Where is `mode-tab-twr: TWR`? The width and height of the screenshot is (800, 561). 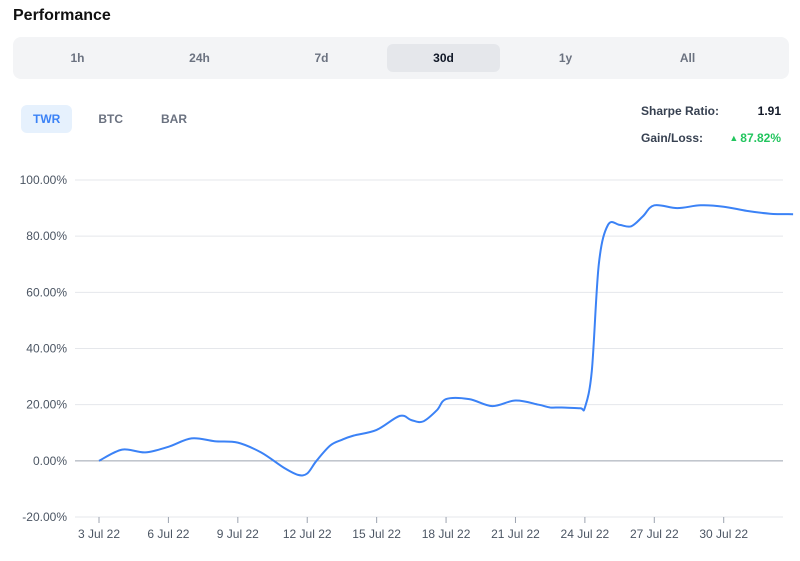
mode-tab-twr: TWR is located at coordinates (47, 119).